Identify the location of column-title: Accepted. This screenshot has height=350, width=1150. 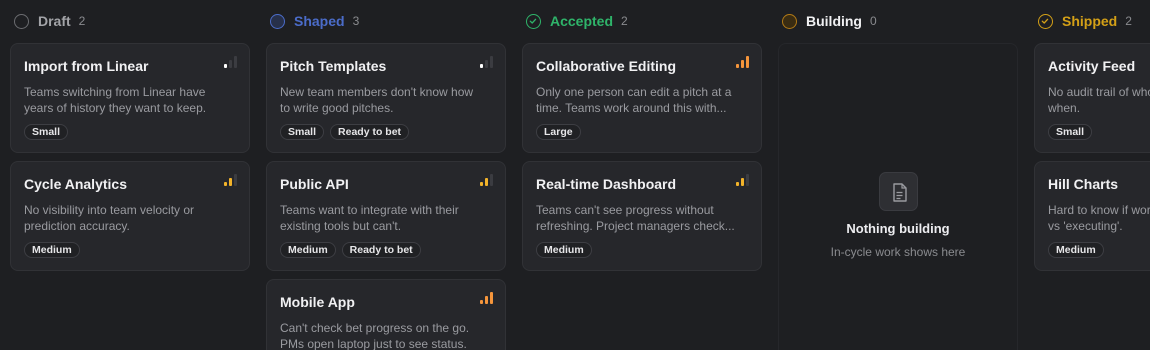
(582, 21).